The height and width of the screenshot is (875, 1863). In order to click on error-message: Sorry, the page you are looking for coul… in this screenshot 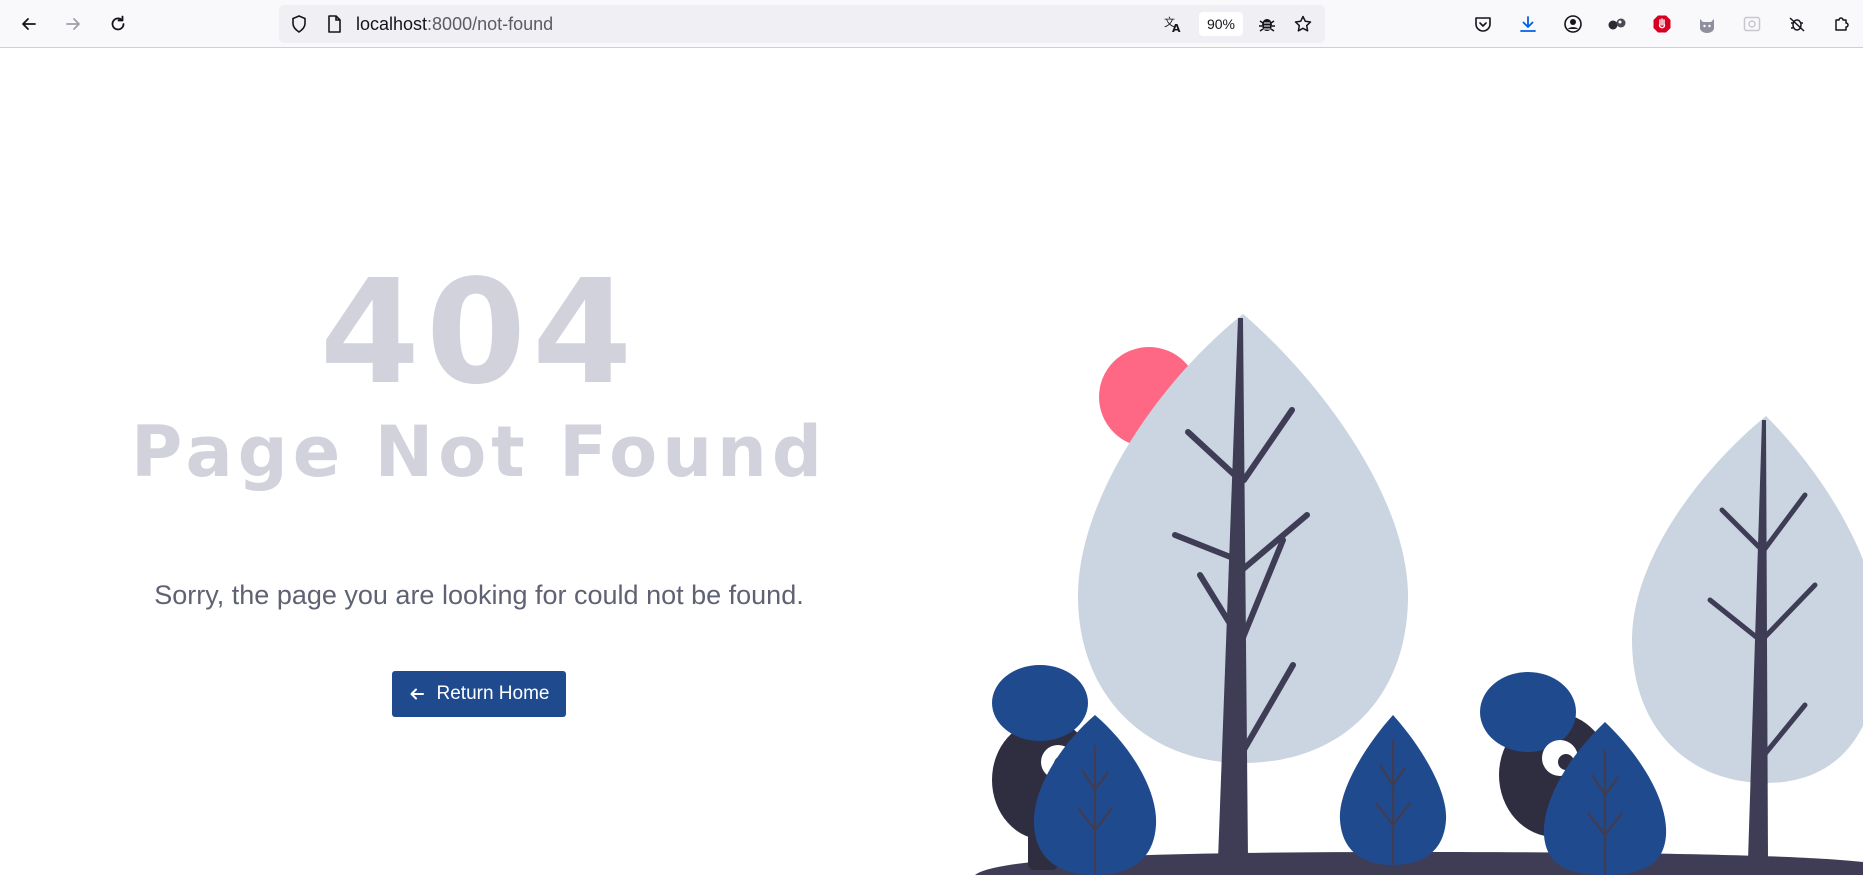, I will do `click(479, 595)`.